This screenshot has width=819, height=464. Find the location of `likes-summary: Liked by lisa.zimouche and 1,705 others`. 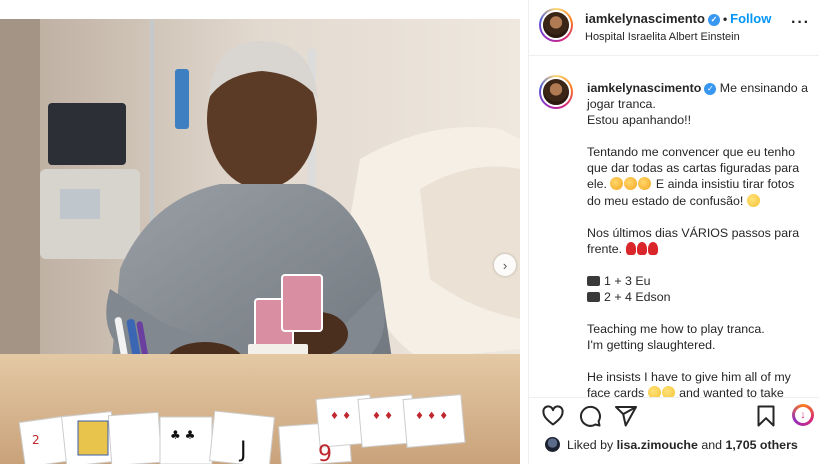

likes-summary: Liked by lisa.zimouche and 1,705 others is located at coordinates (674, 445).